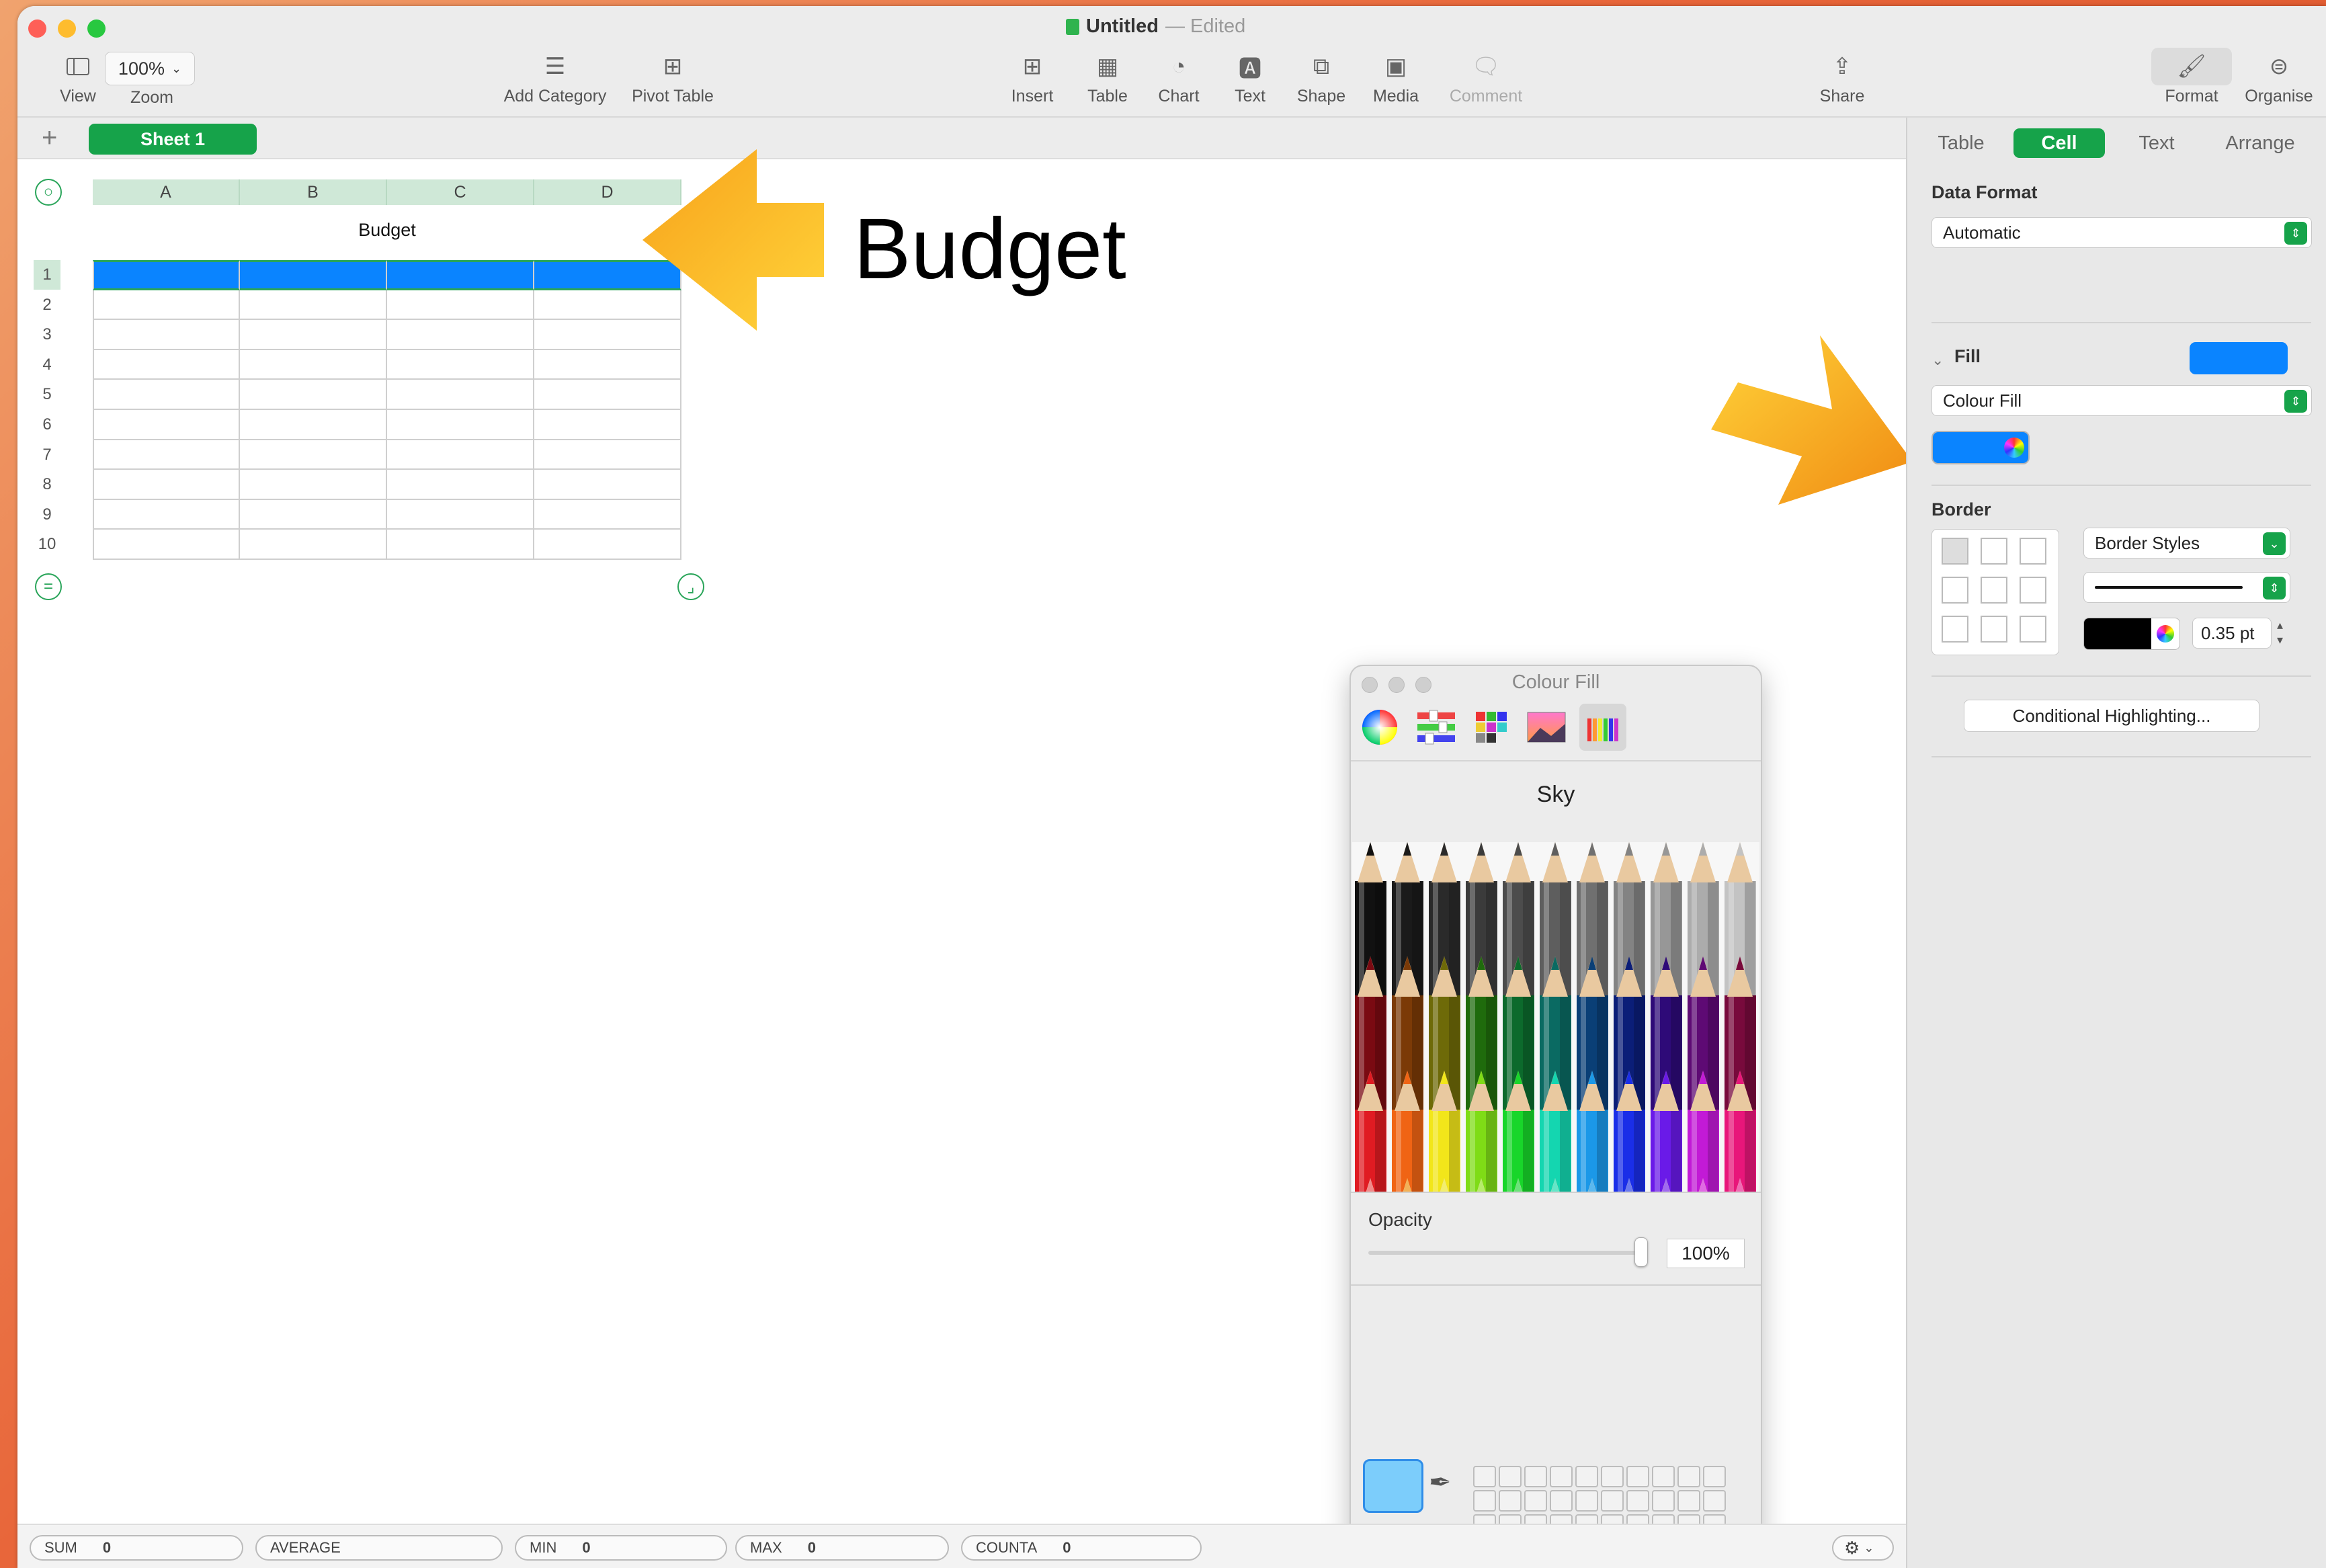  Describe the element at coordinates (1486, 77) in the screenshot. I see `comment-button: 🗨 Comment` at that location.